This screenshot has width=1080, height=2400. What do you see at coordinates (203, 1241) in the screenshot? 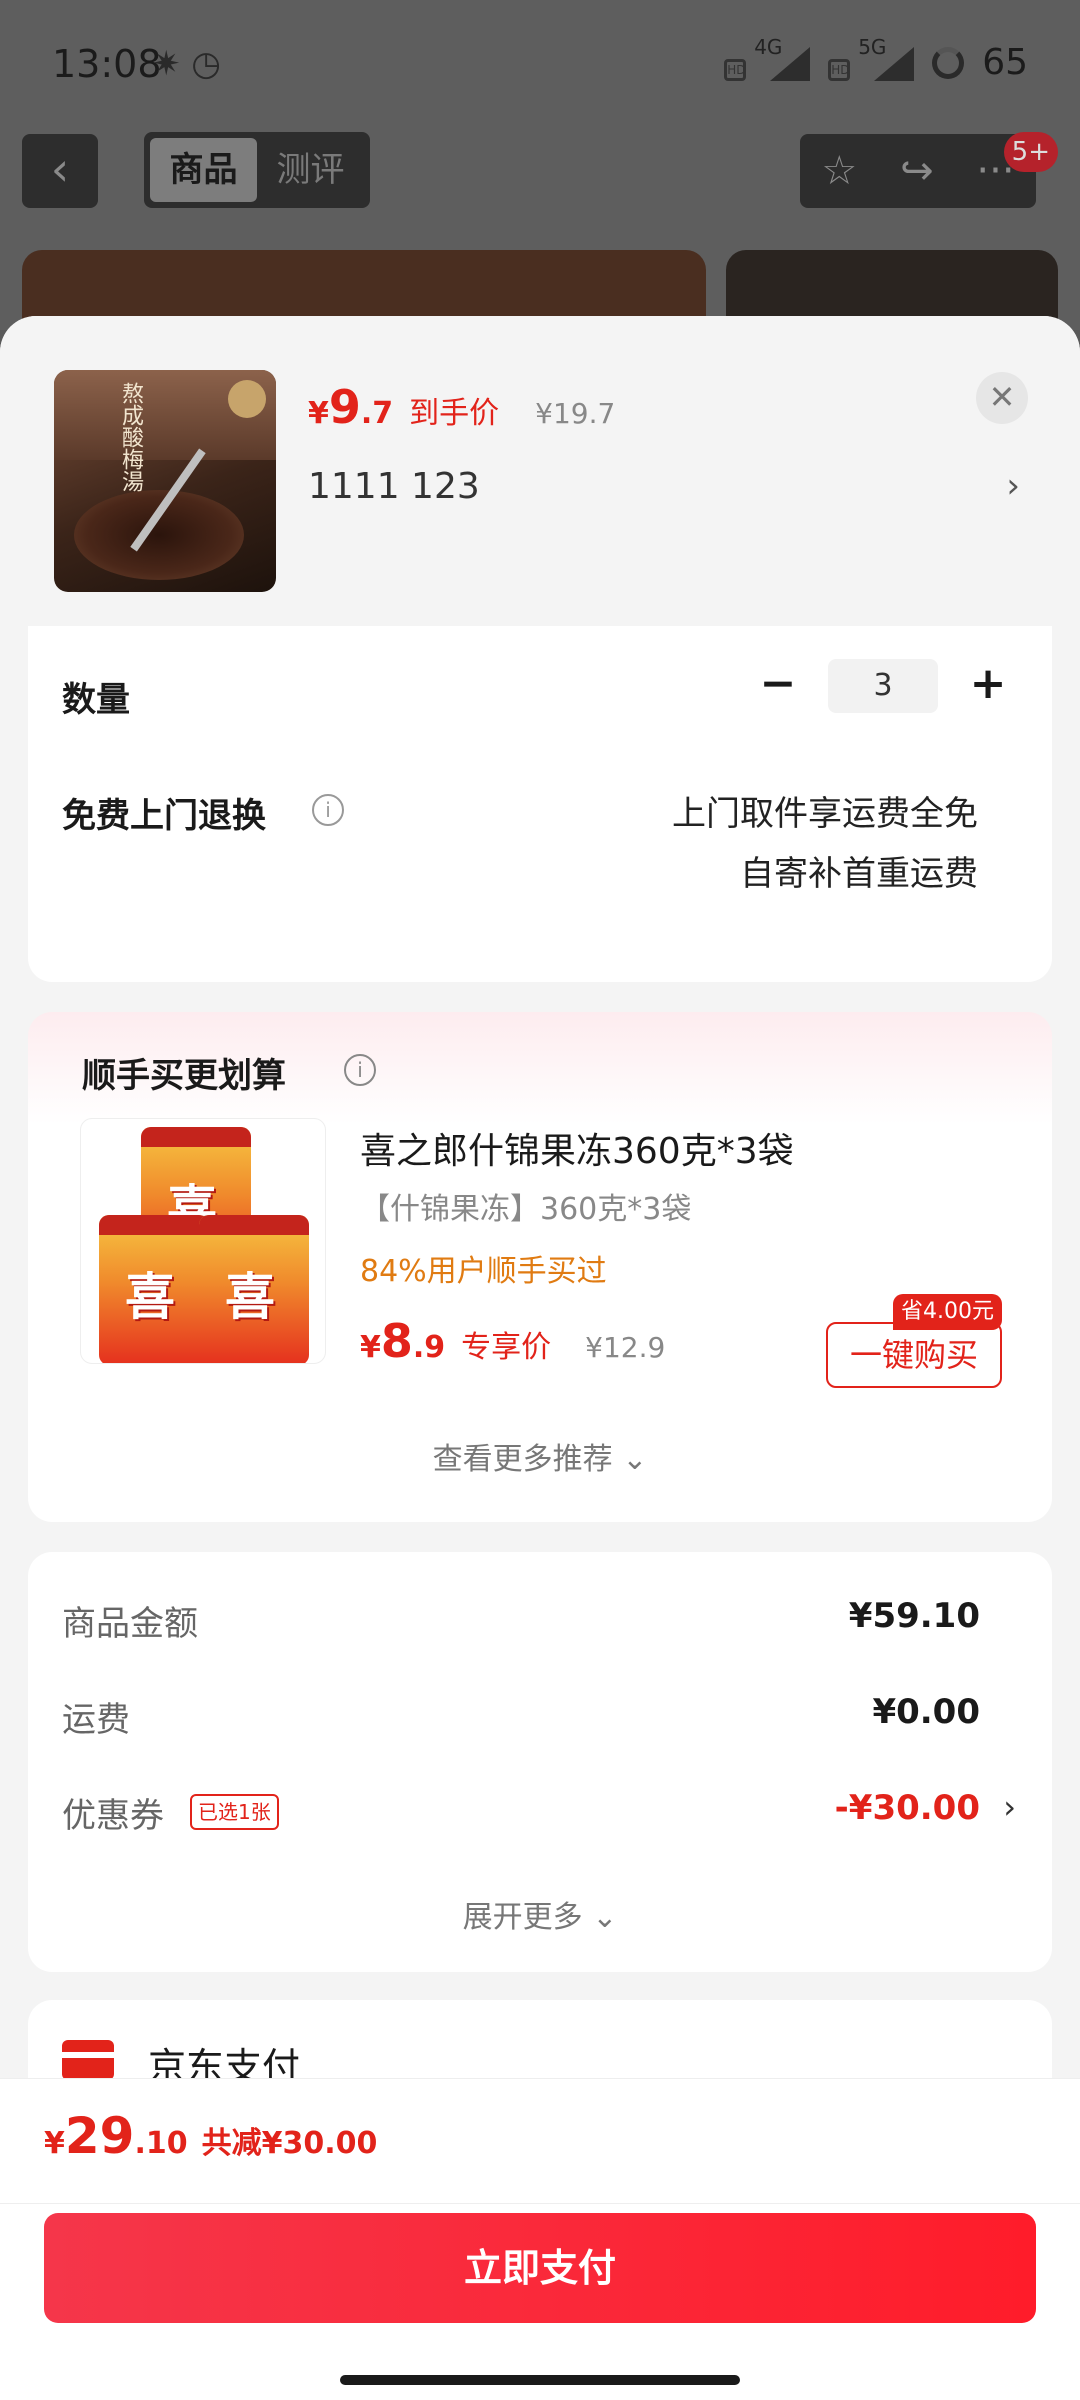
I see `recommendation-image: 喜 喜 喜` at bounding box center [203, 1241].